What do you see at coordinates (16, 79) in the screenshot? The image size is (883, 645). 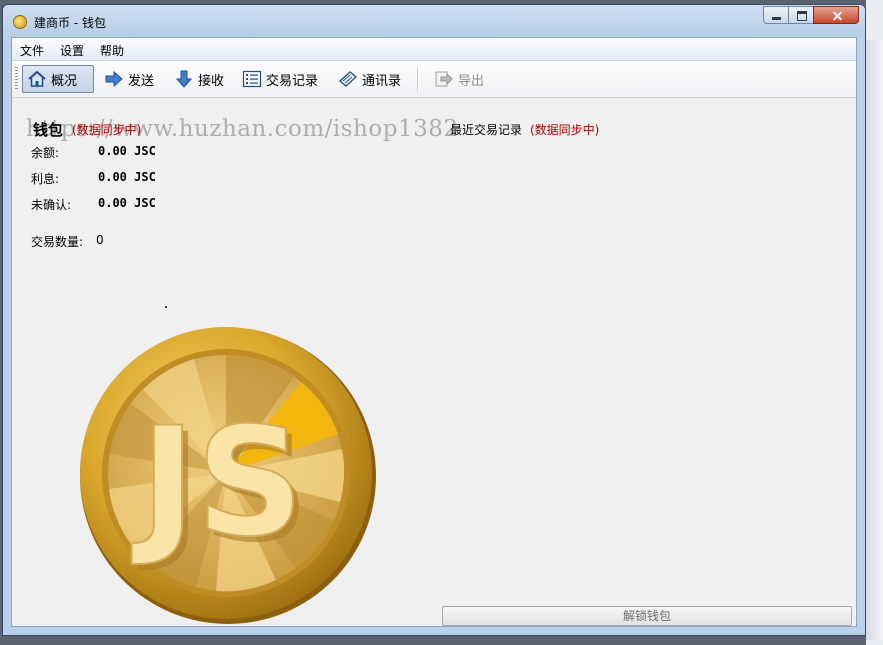 I see `toolbar-grip` at bounding box center [16, 79].